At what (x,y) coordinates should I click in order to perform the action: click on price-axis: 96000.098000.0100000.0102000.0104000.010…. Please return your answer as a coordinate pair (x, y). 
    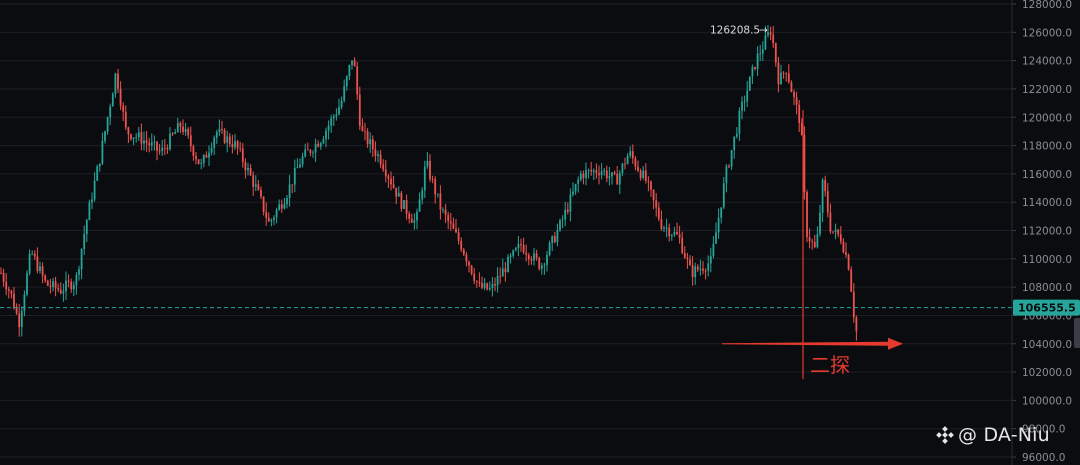
    Looking at the image, I should click on (1041, 232).